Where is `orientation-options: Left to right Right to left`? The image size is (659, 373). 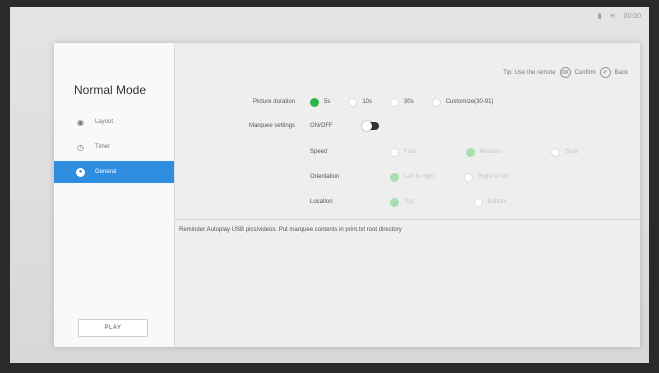
orientation-options: Left to right Right to left is located at coordinates (449, 177).